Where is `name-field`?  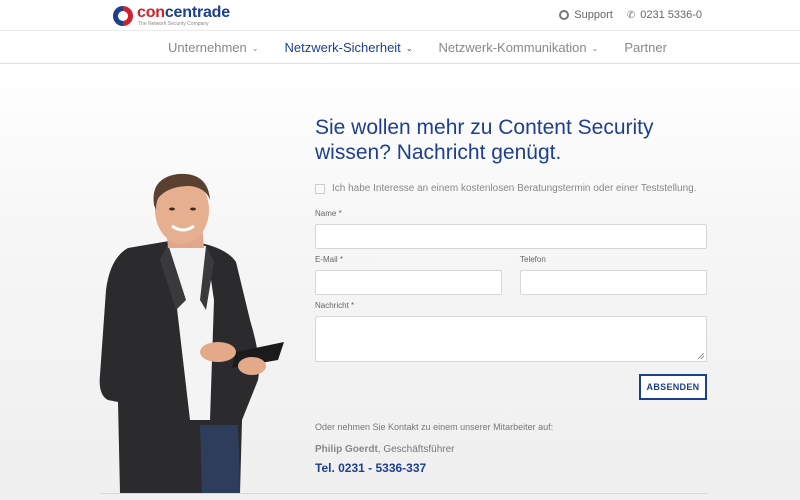 name-field is located at coordinates (511, 236).